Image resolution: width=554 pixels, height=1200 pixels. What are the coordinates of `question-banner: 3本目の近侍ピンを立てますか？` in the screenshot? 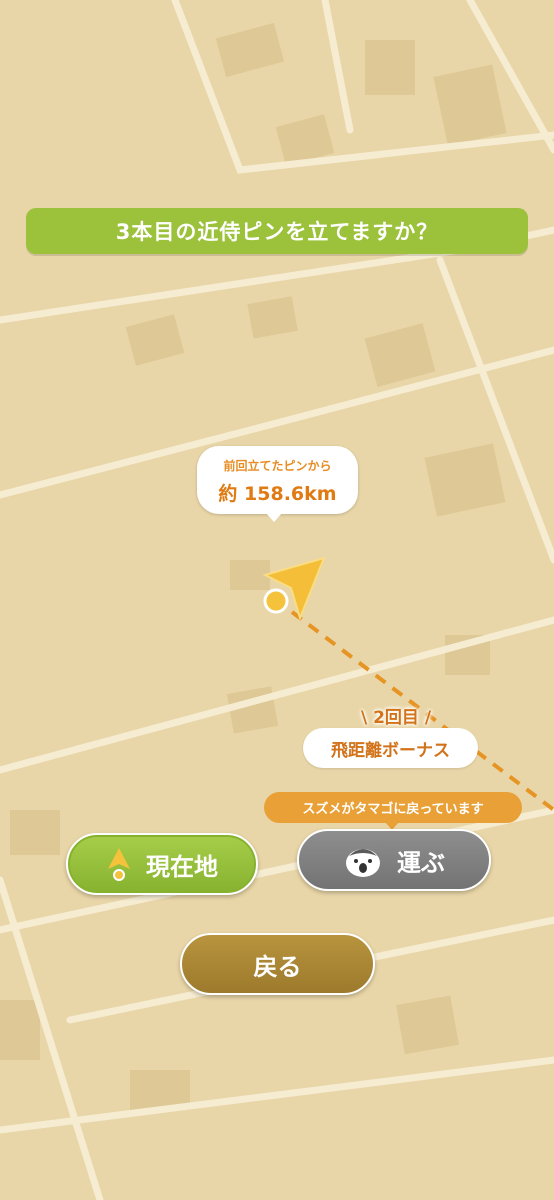 It's located at (277, 231).